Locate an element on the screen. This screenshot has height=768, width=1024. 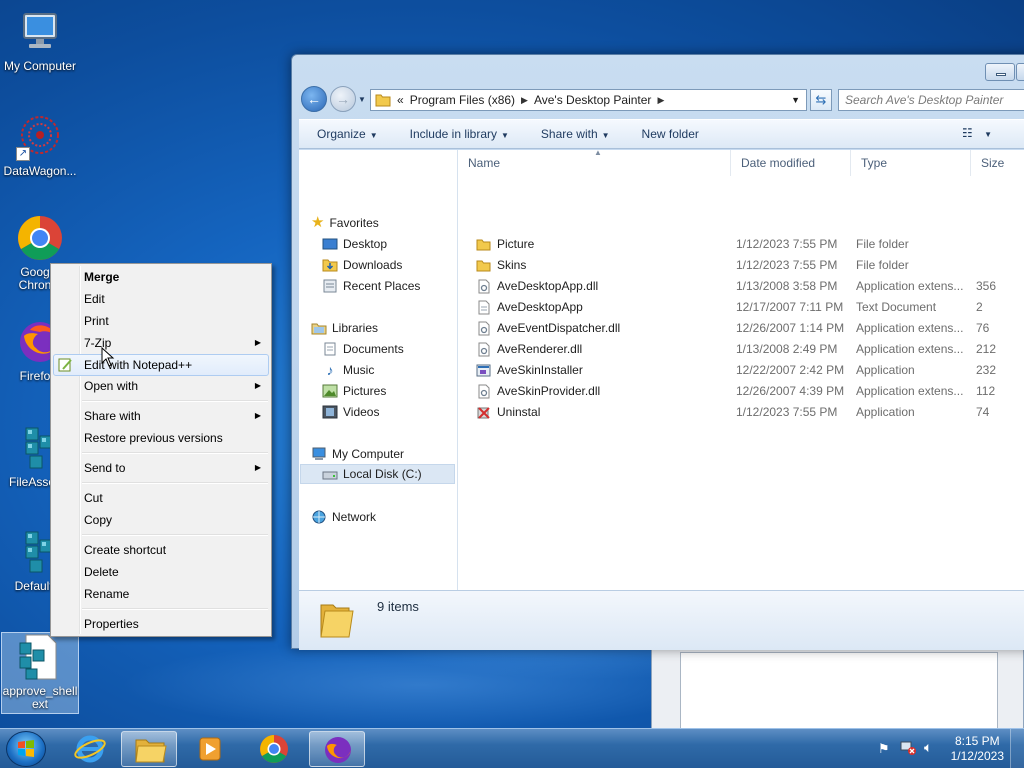
taskbar-windows-explorer is located at coordinates (149, 749).